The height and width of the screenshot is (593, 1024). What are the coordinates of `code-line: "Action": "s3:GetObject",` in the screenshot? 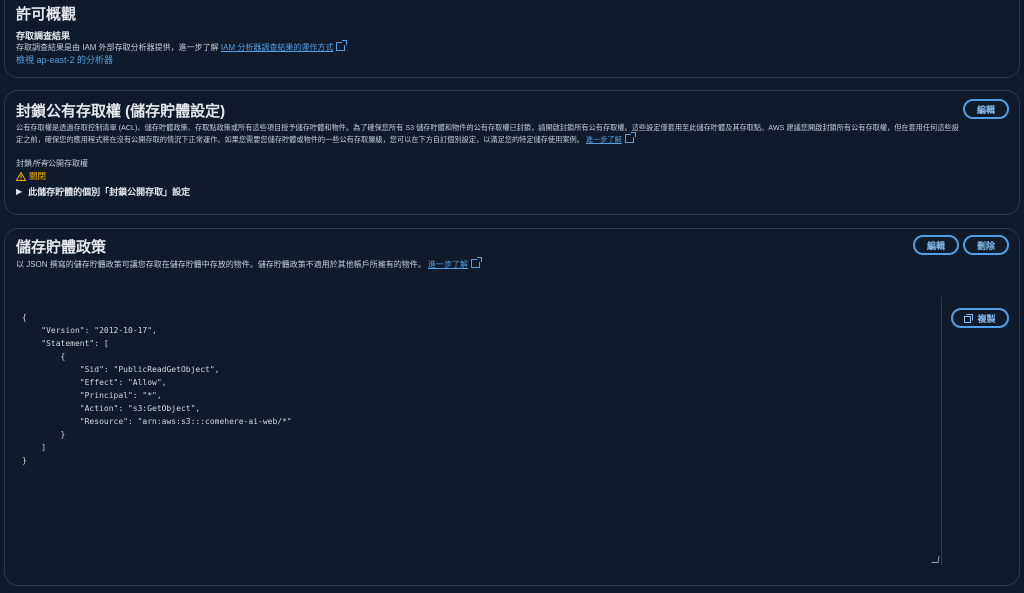 It's located at (111, 408).